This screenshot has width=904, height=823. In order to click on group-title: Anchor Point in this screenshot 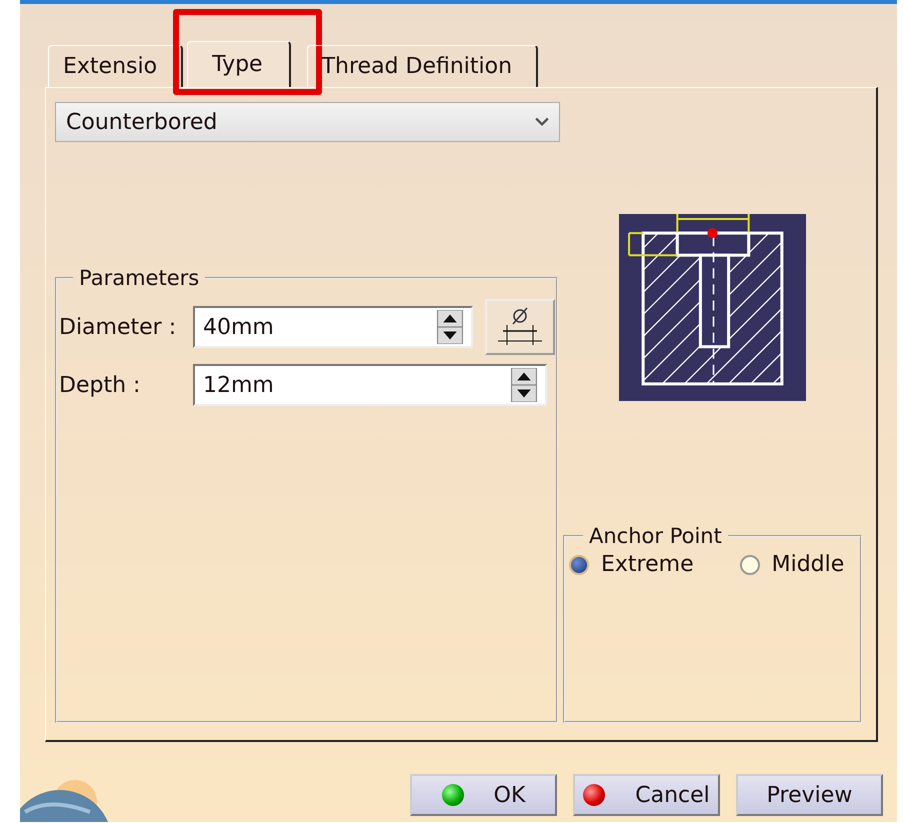, I will do `click(655, 536)`.